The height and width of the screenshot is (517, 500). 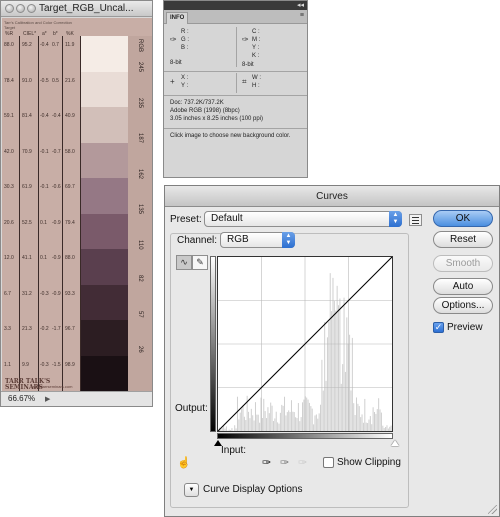 What do you see at coordinates (300, 5) in the screenshot?
I see `collapse-panel-icon: ◂◂` at bounding box center [300, 5].